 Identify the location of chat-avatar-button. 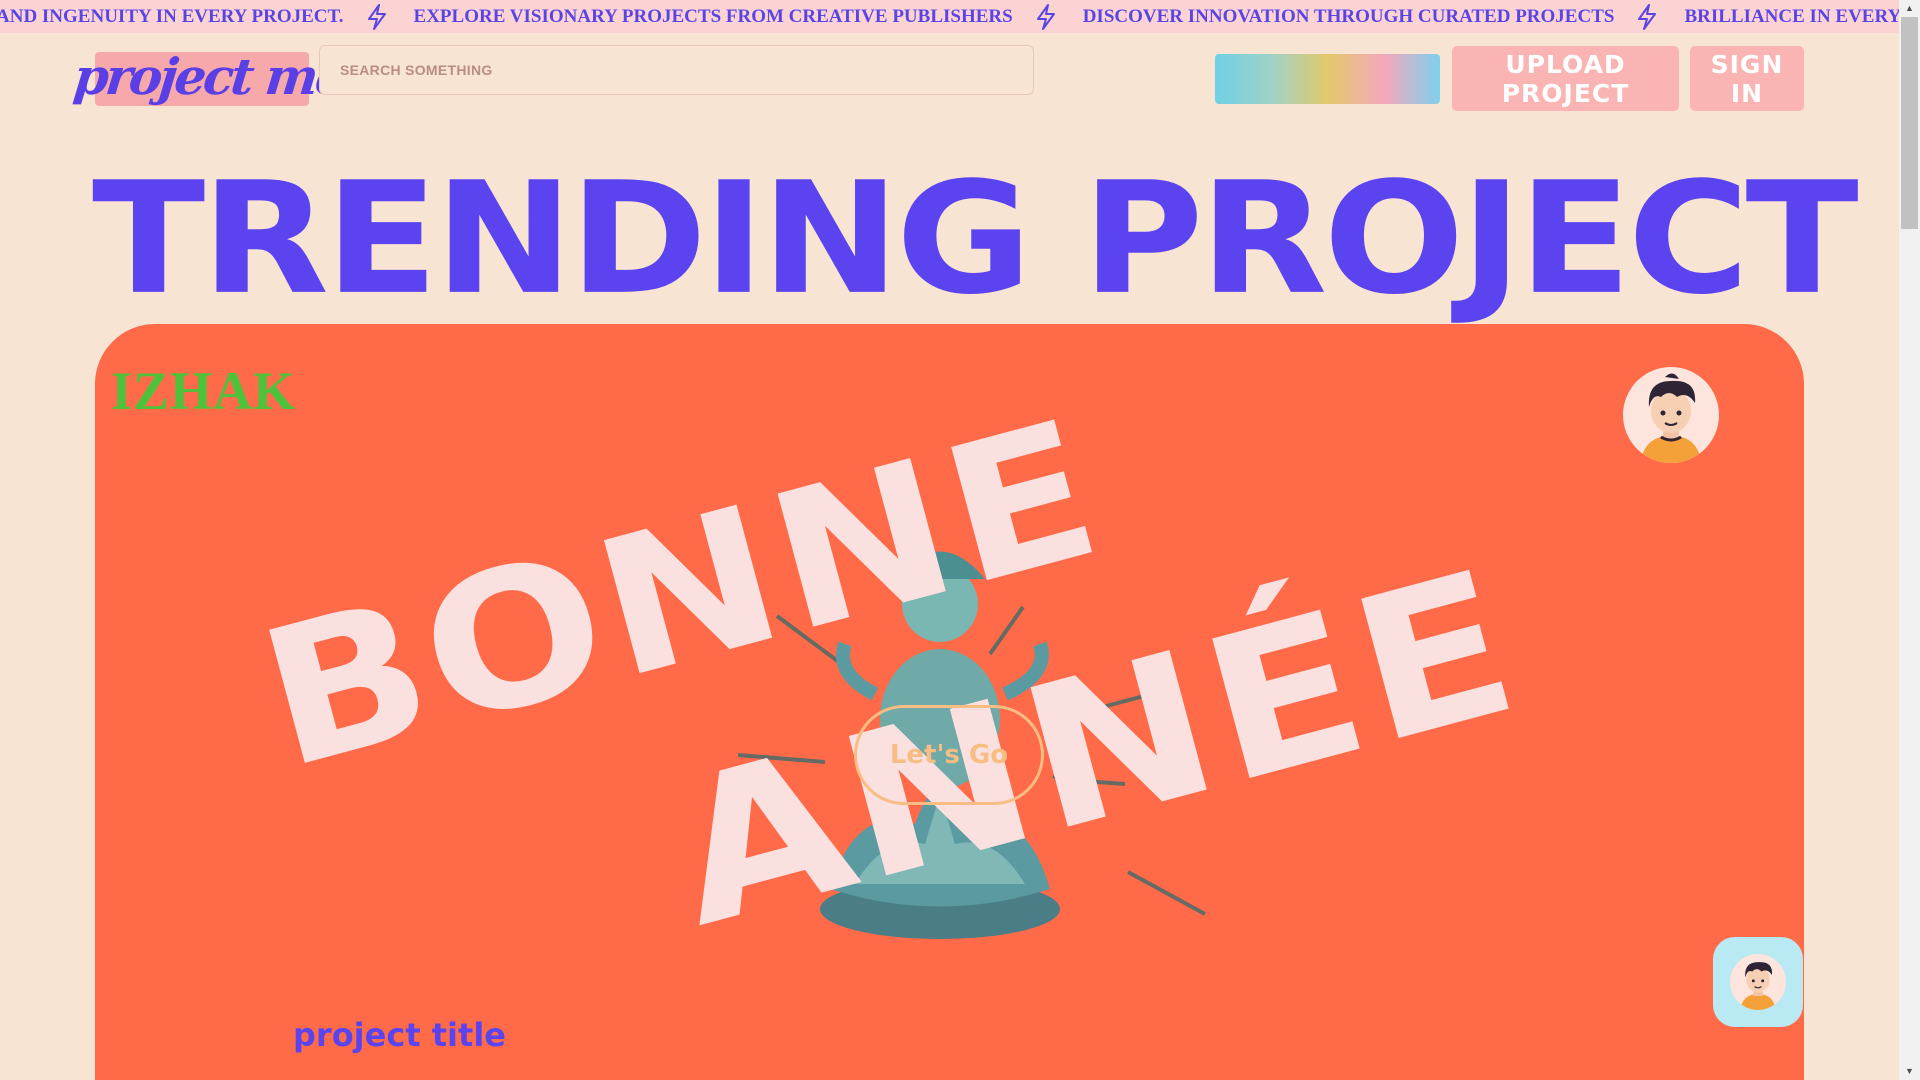
(1758, 982).